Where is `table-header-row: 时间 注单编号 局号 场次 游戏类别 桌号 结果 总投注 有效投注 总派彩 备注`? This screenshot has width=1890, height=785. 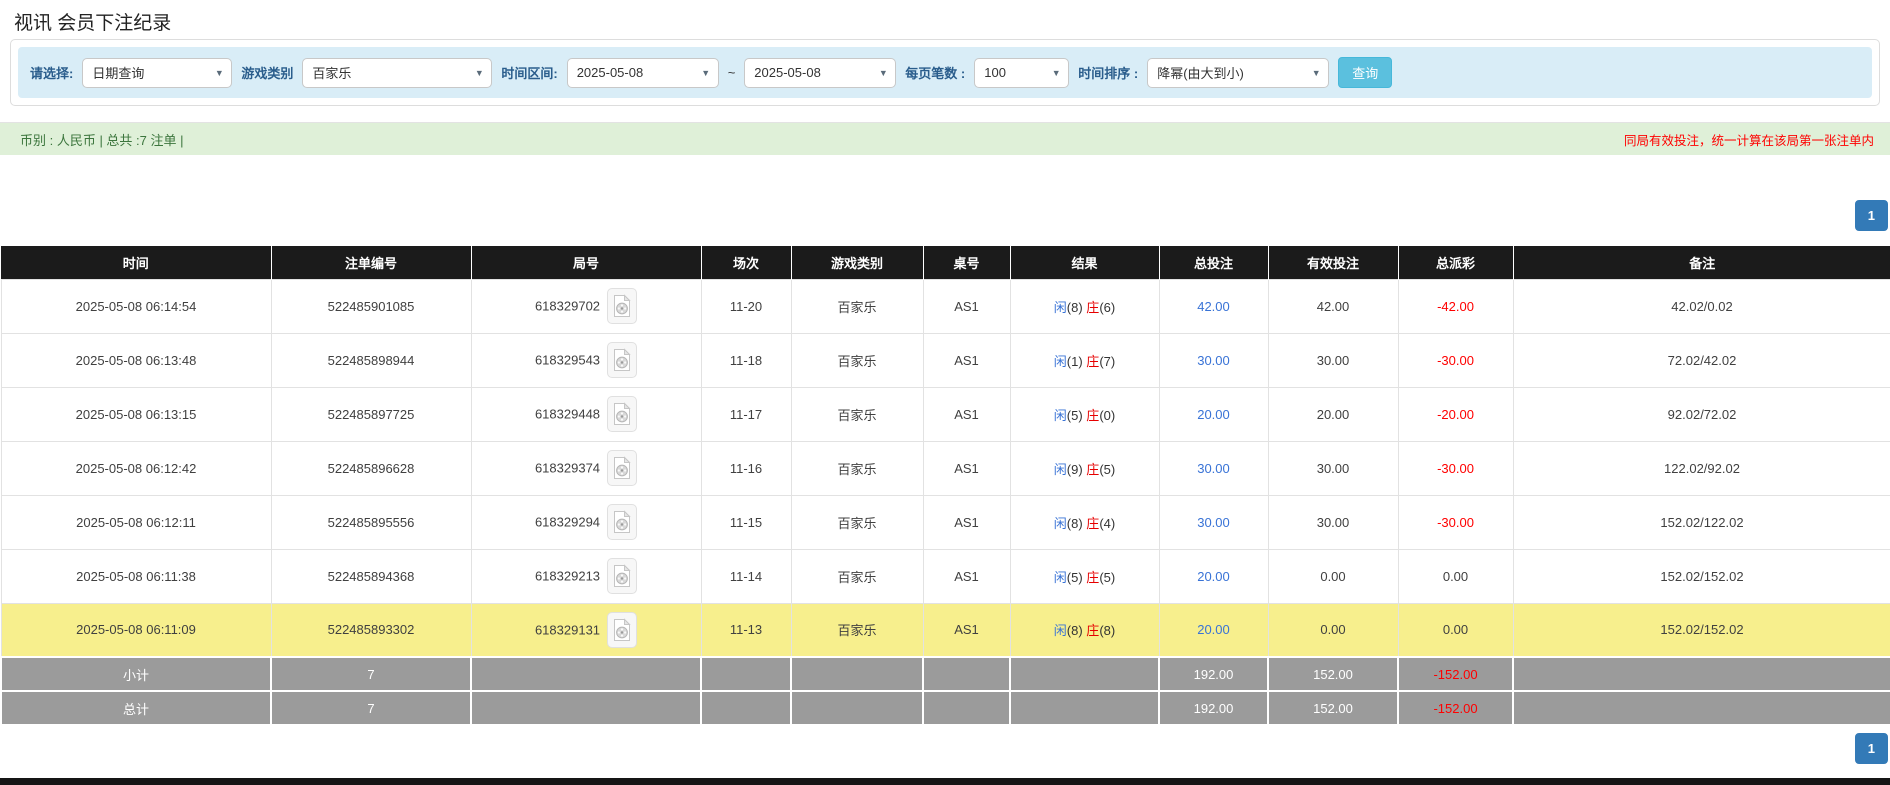 table-header-row: 时间 注单编号 局号 场次 游戏类别 桌号 结果 总投注 有效投注 总派彩 备注 is located at coordinates (945, 262).